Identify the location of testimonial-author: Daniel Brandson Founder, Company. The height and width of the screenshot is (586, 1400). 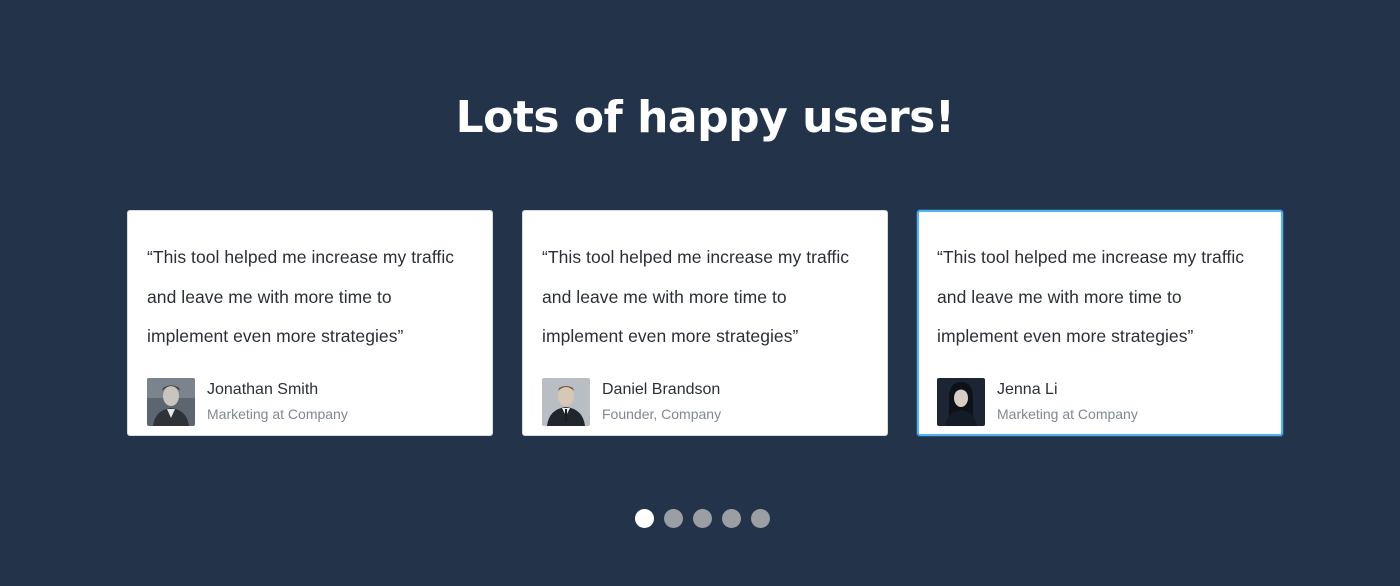
(705, 401).